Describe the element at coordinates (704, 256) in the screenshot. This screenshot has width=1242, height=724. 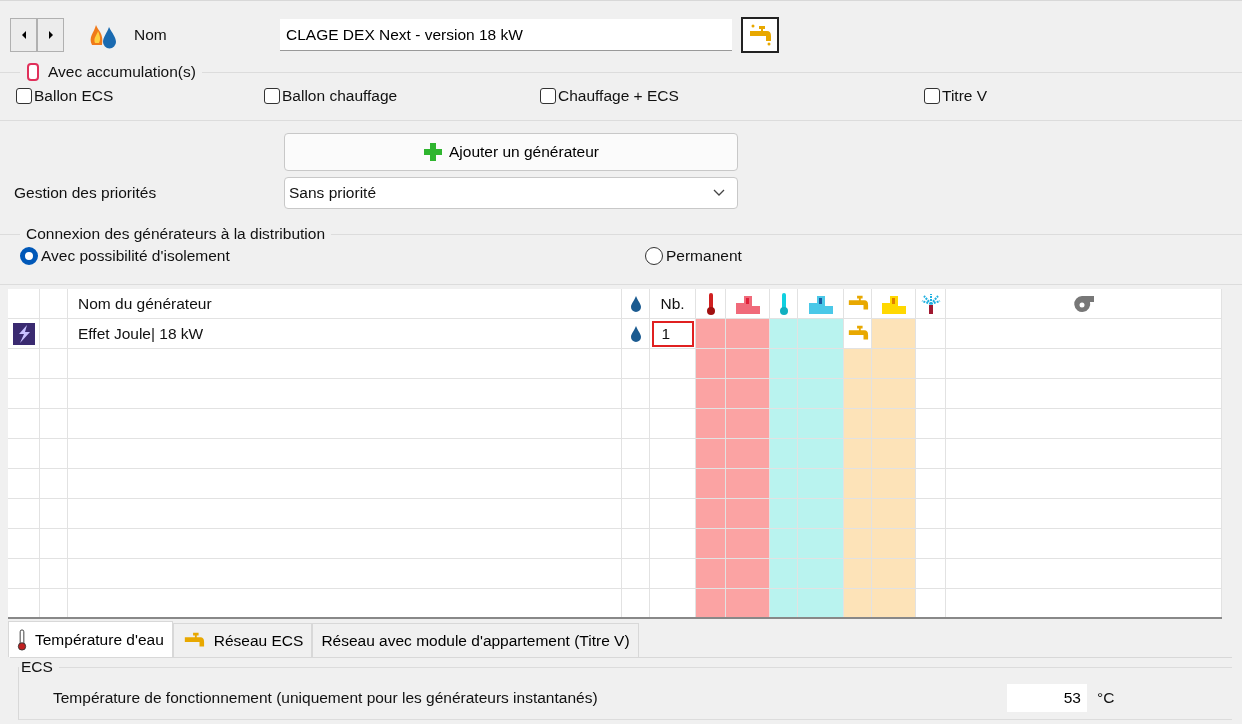
I see `radio-label: Permanent` at that location.